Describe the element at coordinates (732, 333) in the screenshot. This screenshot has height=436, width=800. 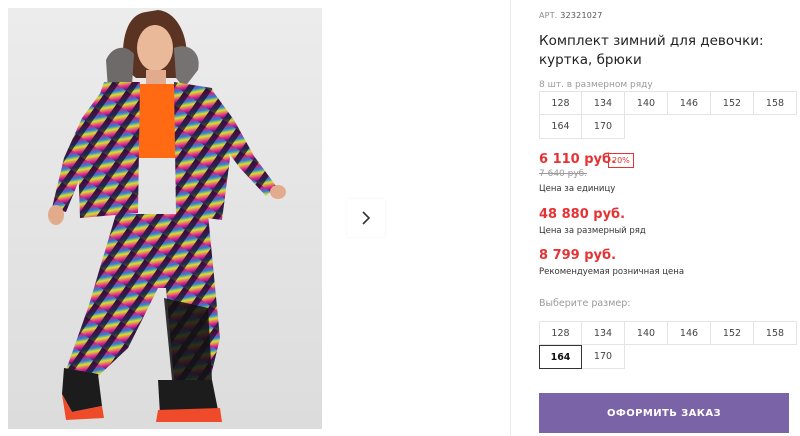
I see `size-option: 152` at that location.